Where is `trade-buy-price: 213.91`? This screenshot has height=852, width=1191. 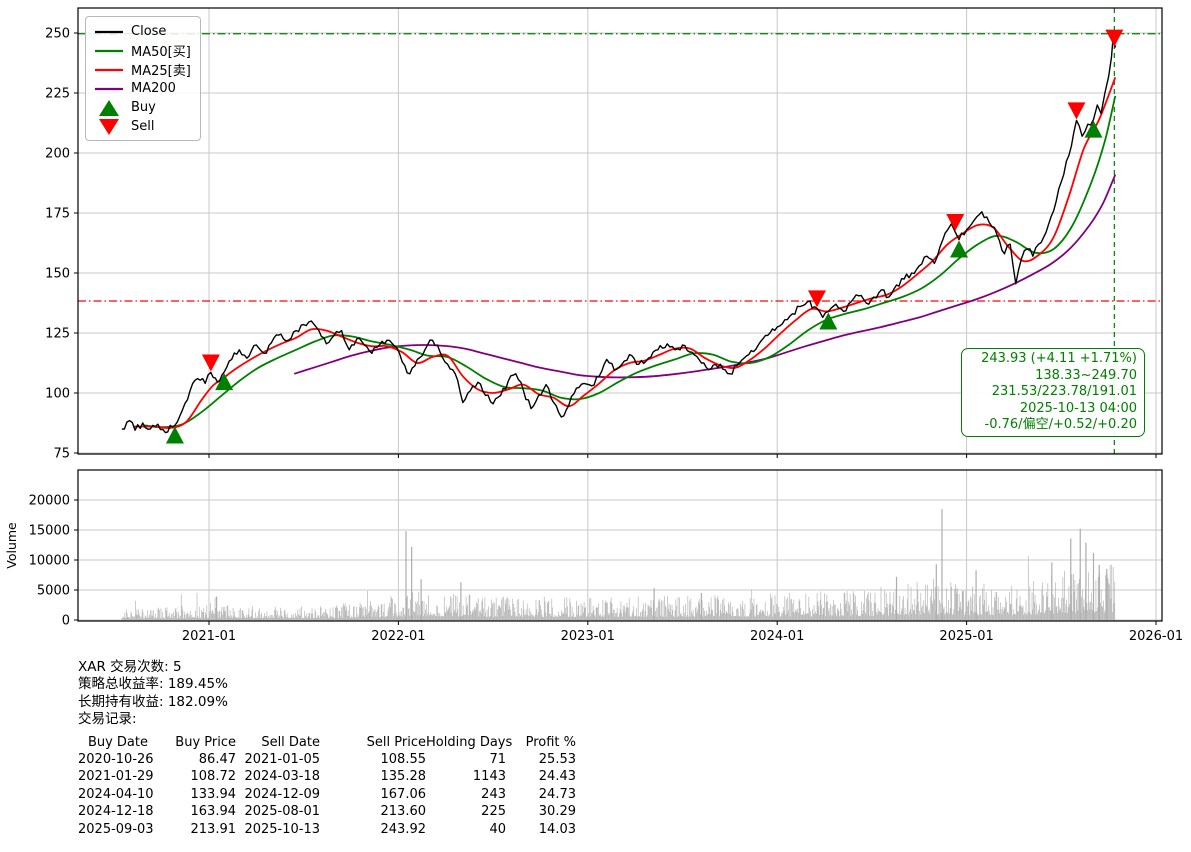
trade-buy-price: 213.91 is located at coordinates (213, 829).